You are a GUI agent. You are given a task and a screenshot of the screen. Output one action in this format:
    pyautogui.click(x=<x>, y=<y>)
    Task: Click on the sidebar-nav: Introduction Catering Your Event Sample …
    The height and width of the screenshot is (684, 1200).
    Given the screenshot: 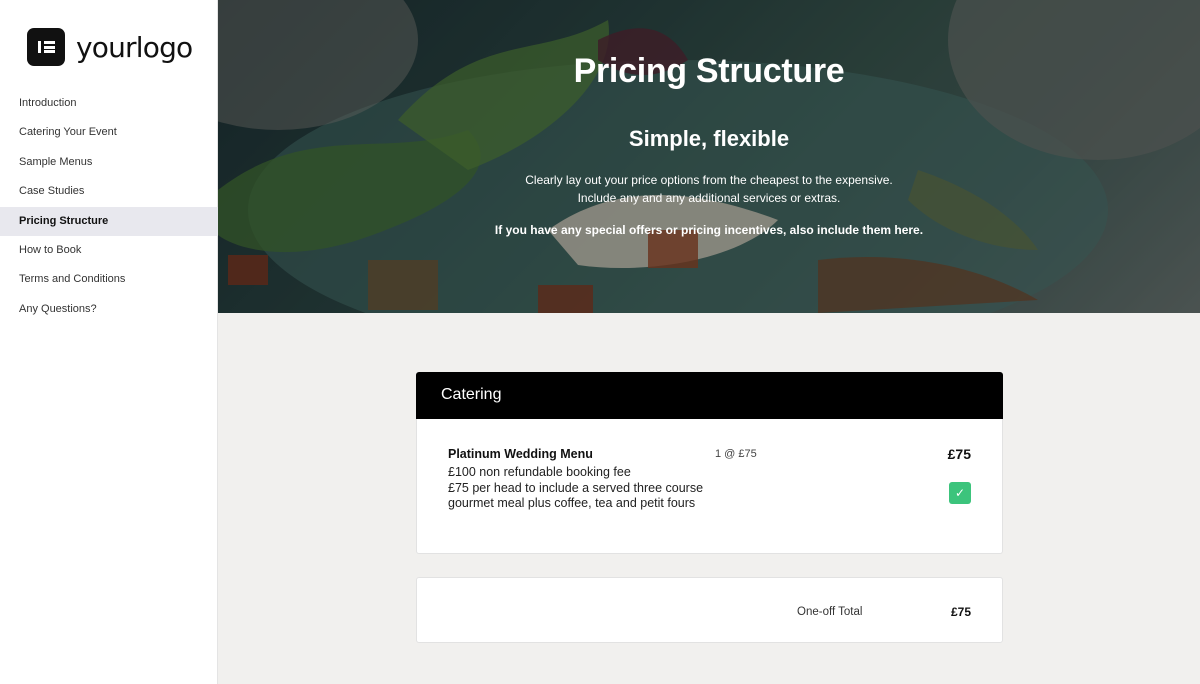 What is the action you would take?
    pyautogui.click(x=109, y=206)
    